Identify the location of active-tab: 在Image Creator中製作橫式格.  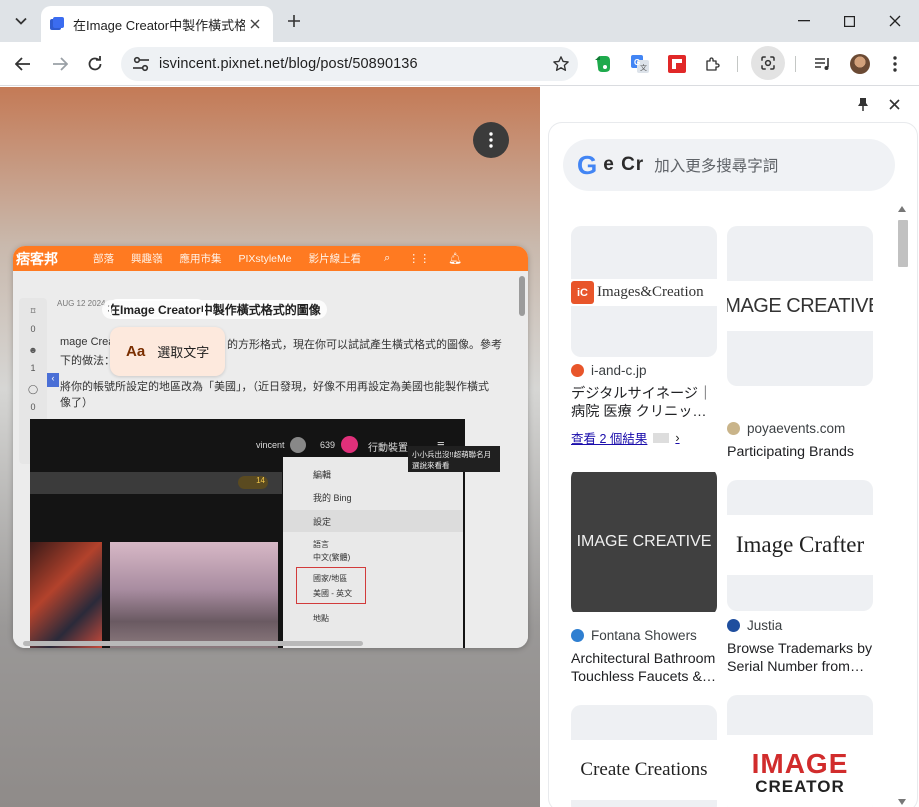
(157, 24).